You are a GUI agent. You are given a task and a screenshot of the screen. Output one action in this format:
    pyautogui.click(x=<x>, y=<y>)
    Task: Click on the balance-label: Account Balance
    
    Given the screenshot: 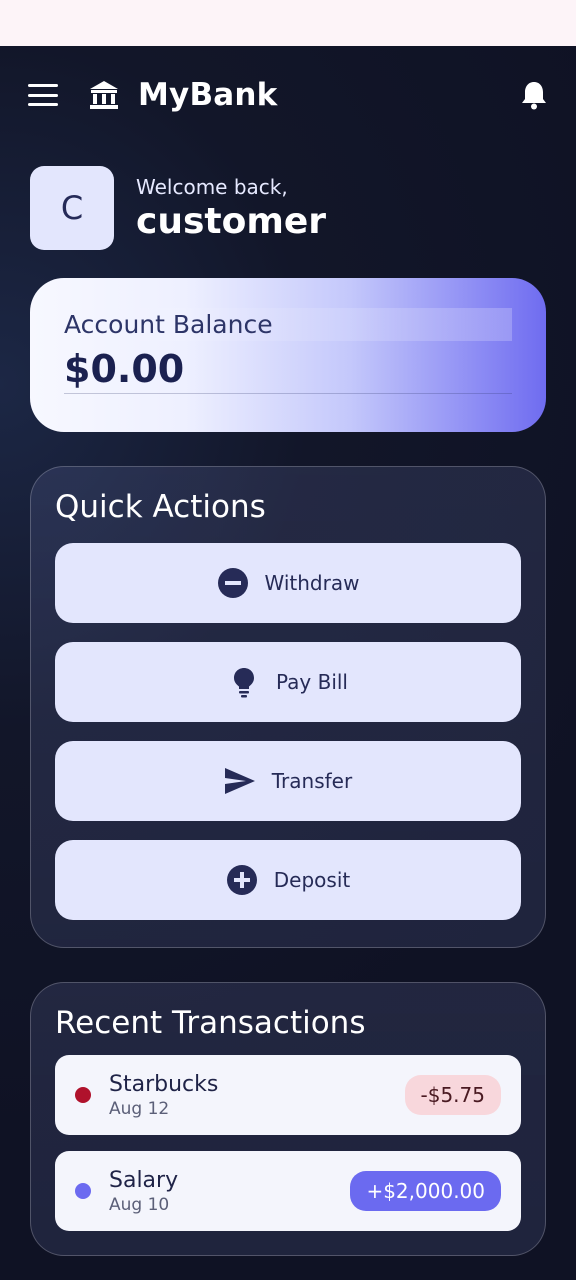 What is the action you would take?
    pyautogui.click(x=288, y=324)
    